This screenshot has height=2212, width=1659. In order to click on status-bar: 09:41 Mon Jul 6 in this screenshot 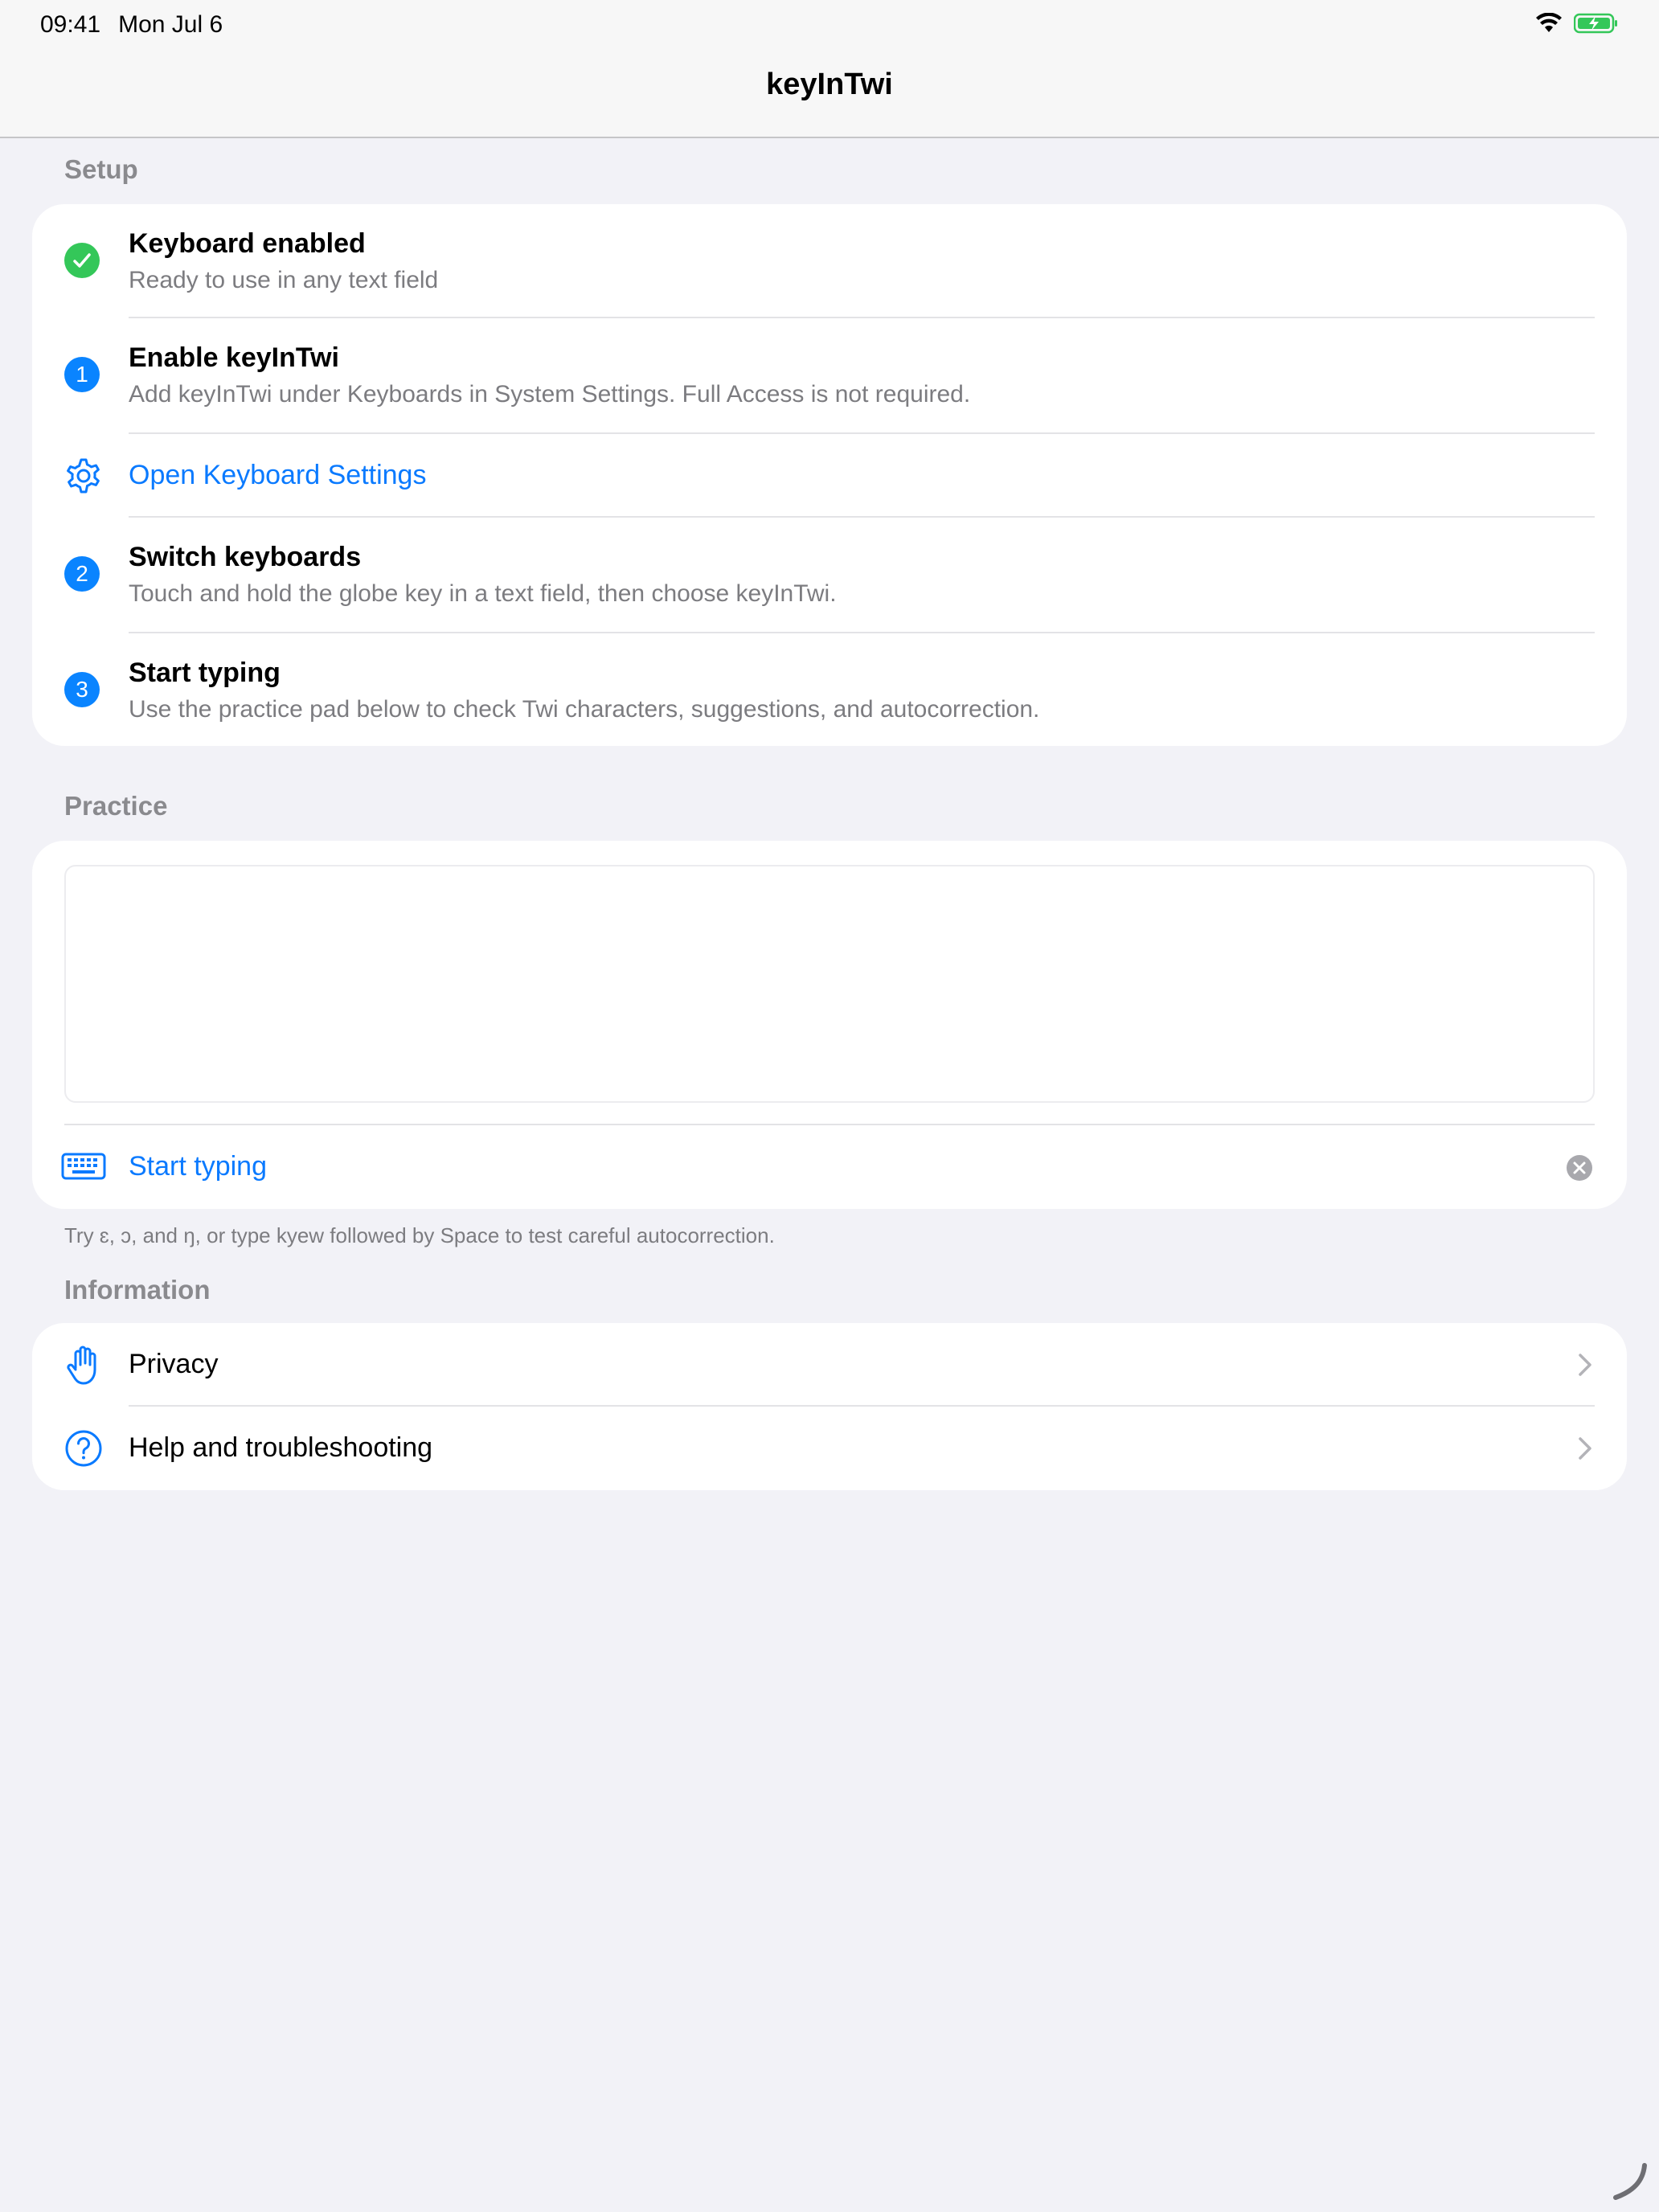, I will do `click(829, 25)`.